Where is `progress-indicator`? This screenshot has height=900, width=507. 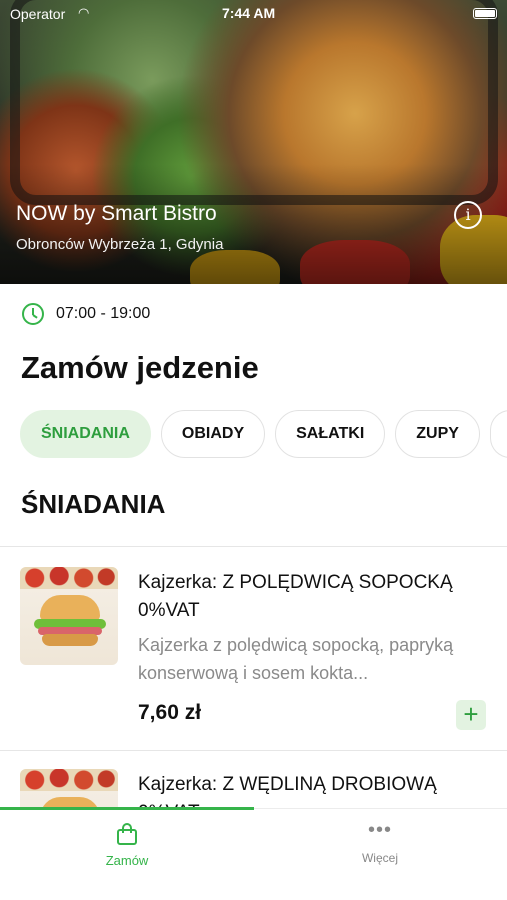 progress-indicator is located at coordinates (127, 808).